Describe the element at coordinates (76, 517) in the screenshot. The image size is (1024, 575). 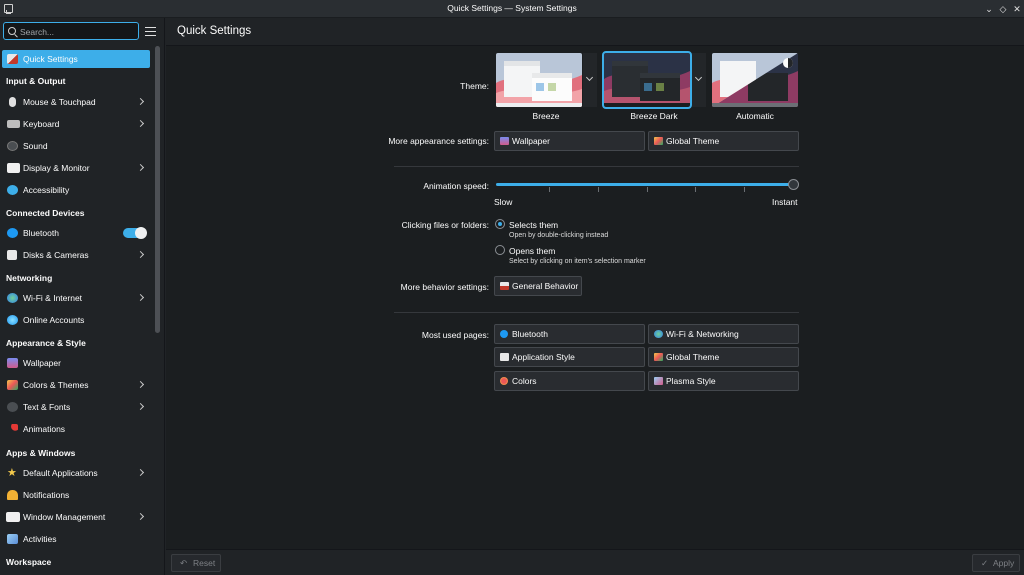
I see `sidebar-item-window-management: Window Management` at that location.